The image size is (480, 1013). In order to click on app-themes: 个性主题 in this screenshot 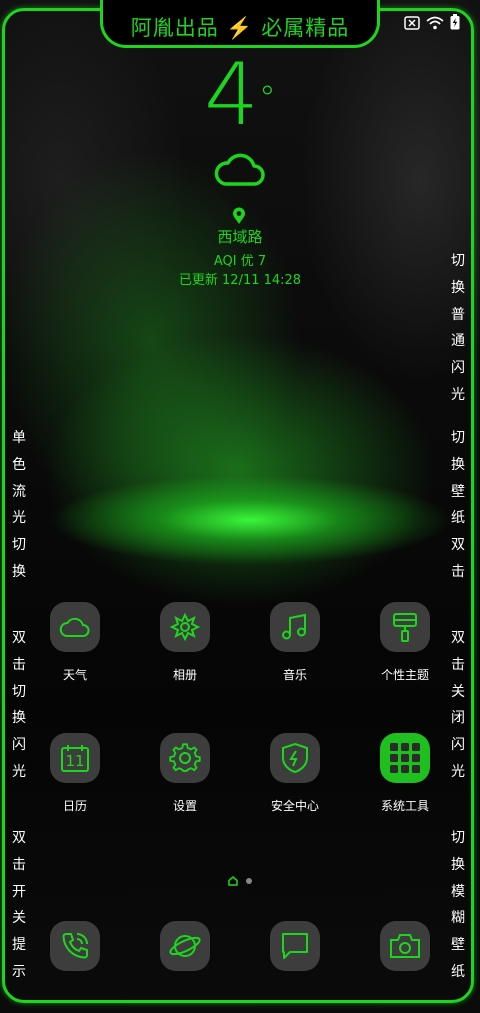, I will do `click(405, 642)`.